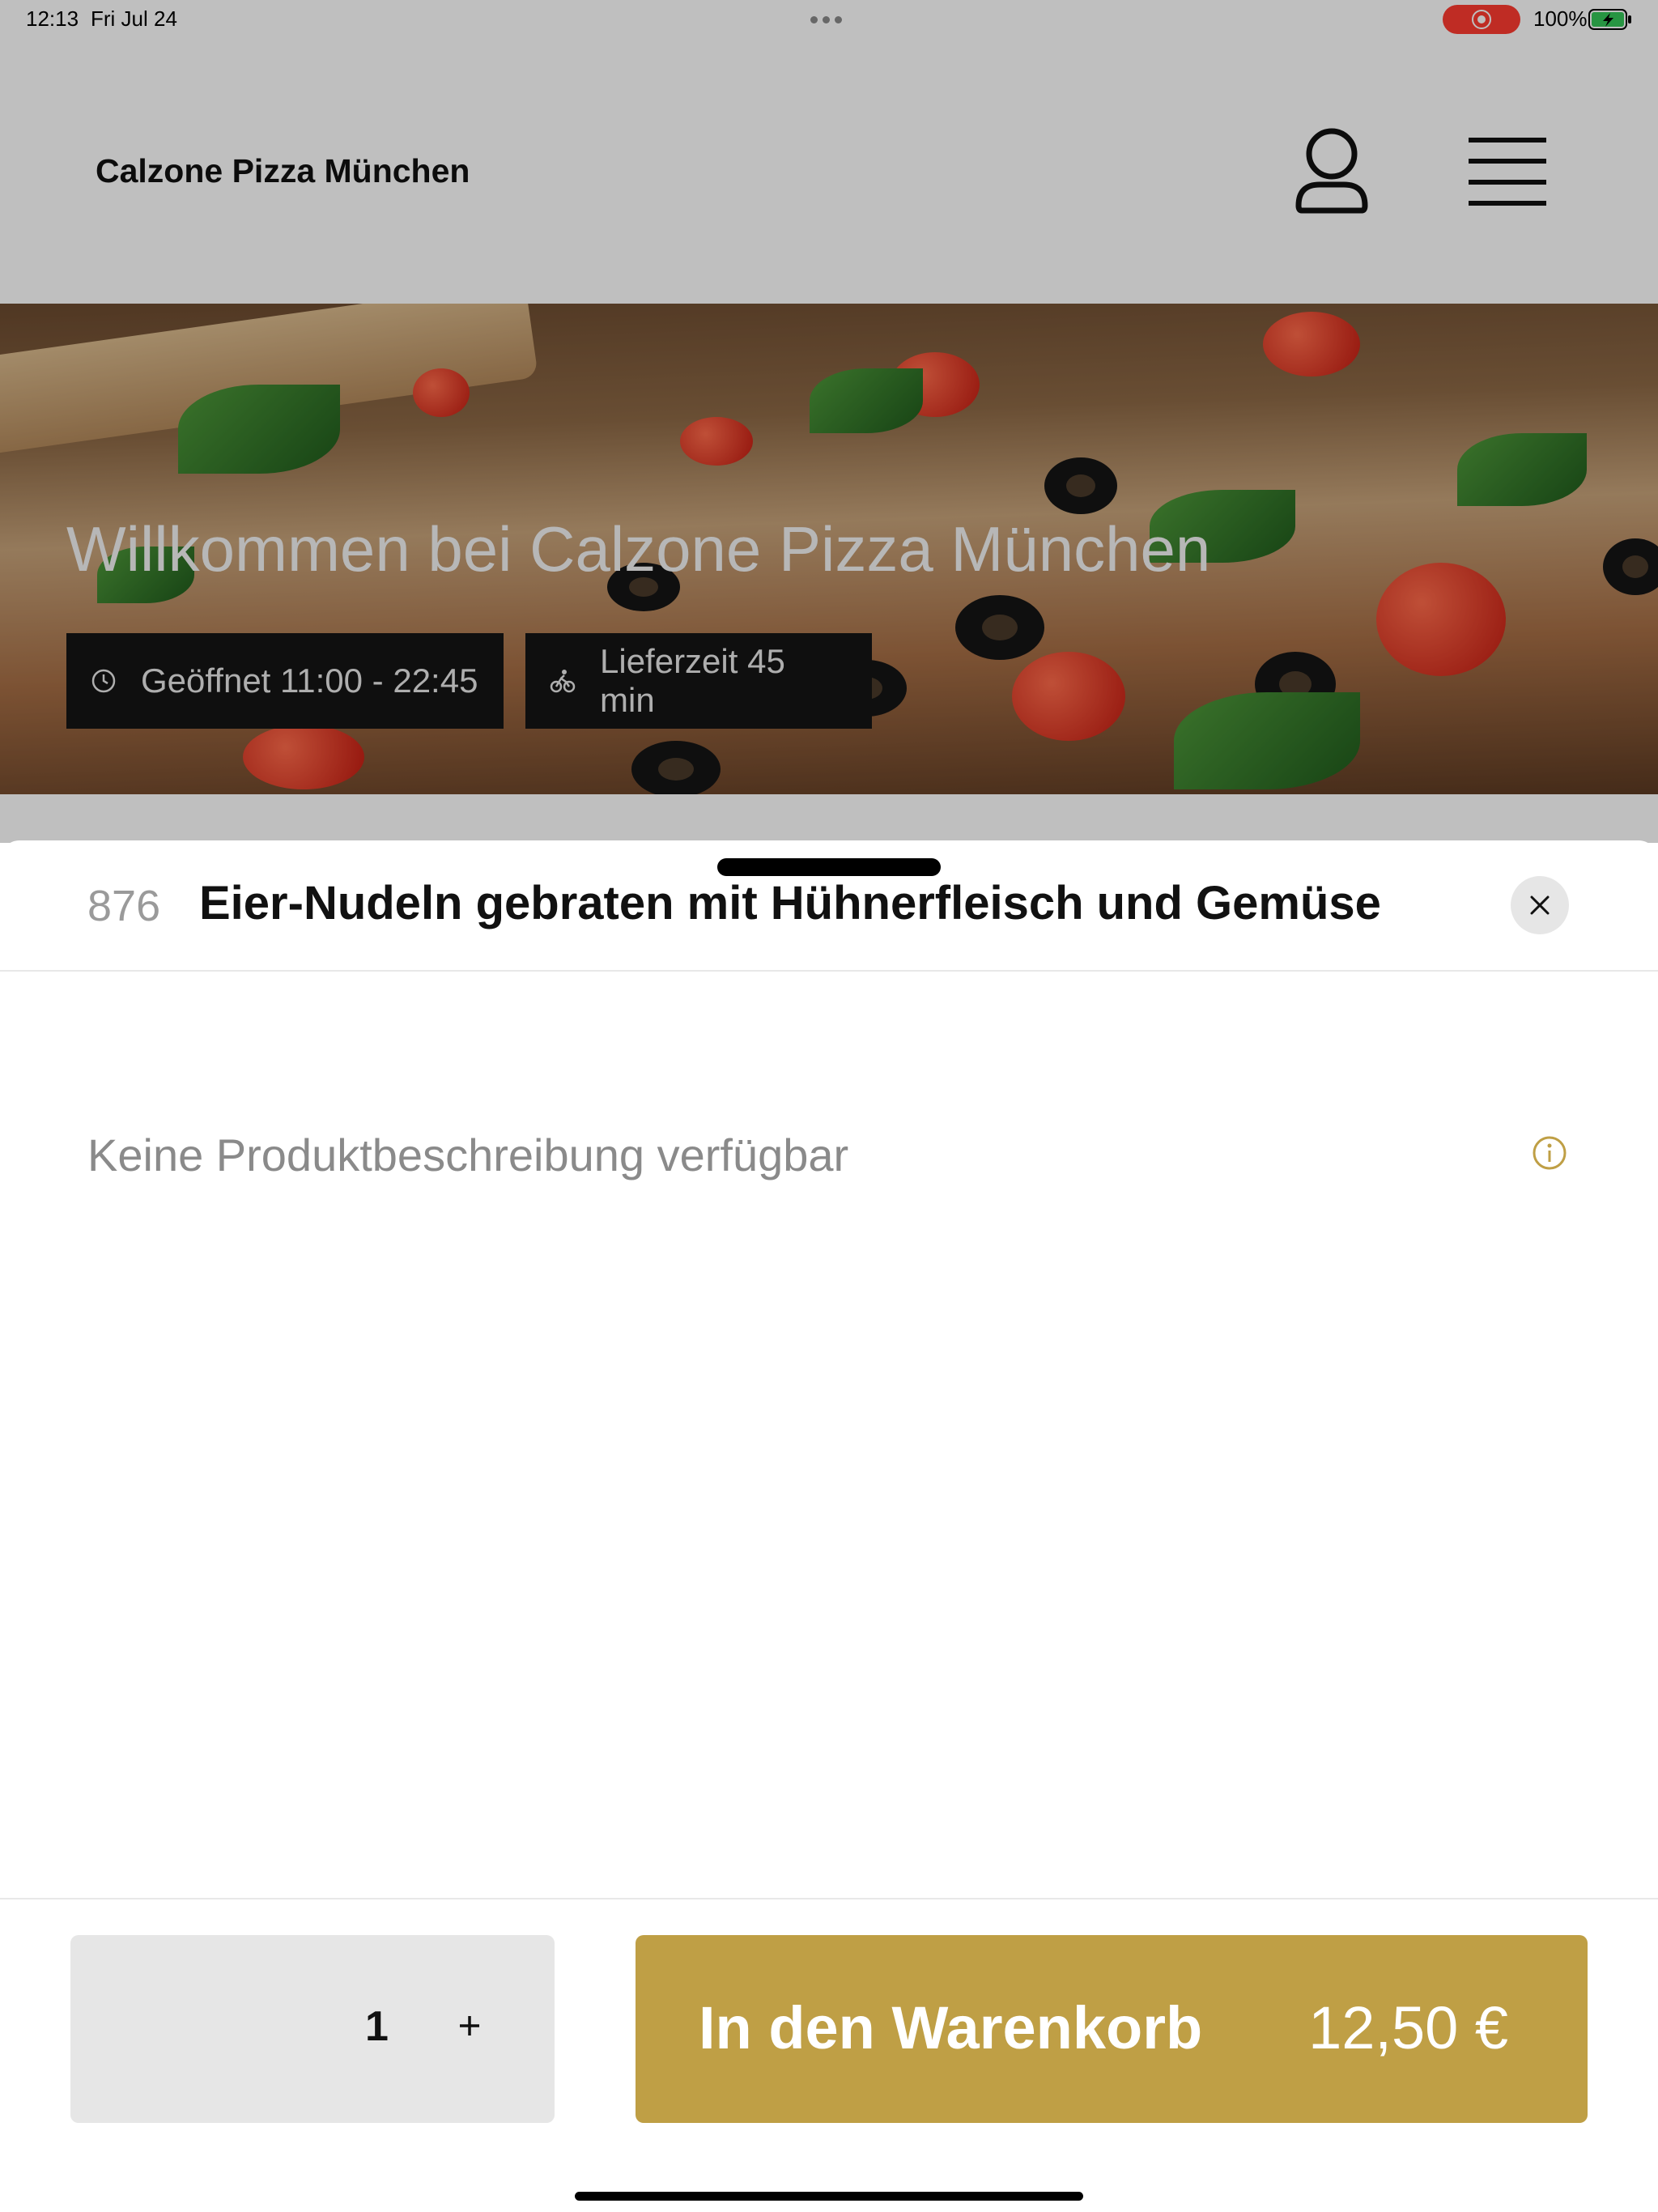 The height and width of the screenshot is (2212, 1658). I want to click on sheet-grabber, so click(829, 867).